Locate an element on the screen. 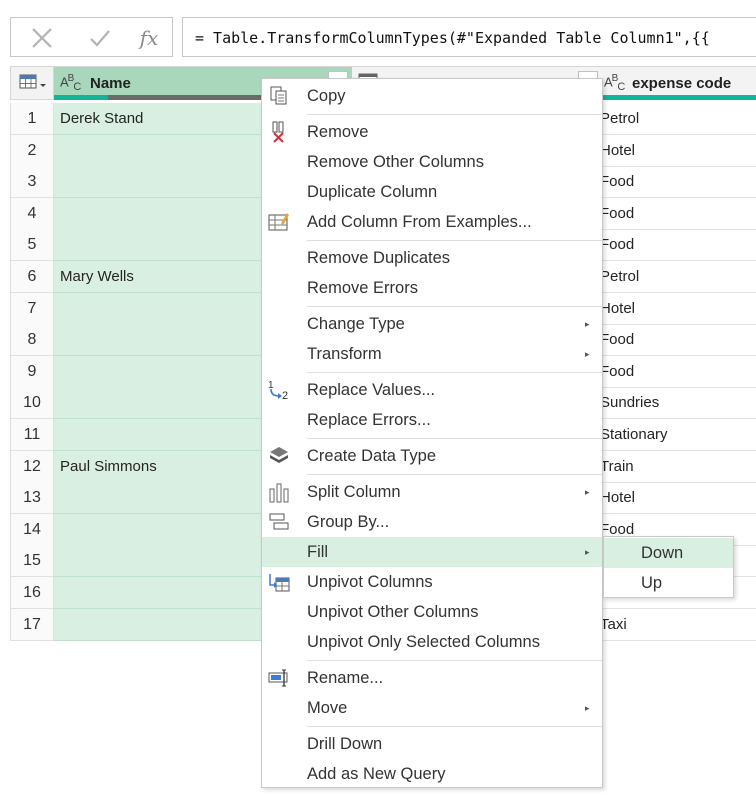 This screenshot has width=756, height=795. row-number: 11 is located at coordinates (32, 435).